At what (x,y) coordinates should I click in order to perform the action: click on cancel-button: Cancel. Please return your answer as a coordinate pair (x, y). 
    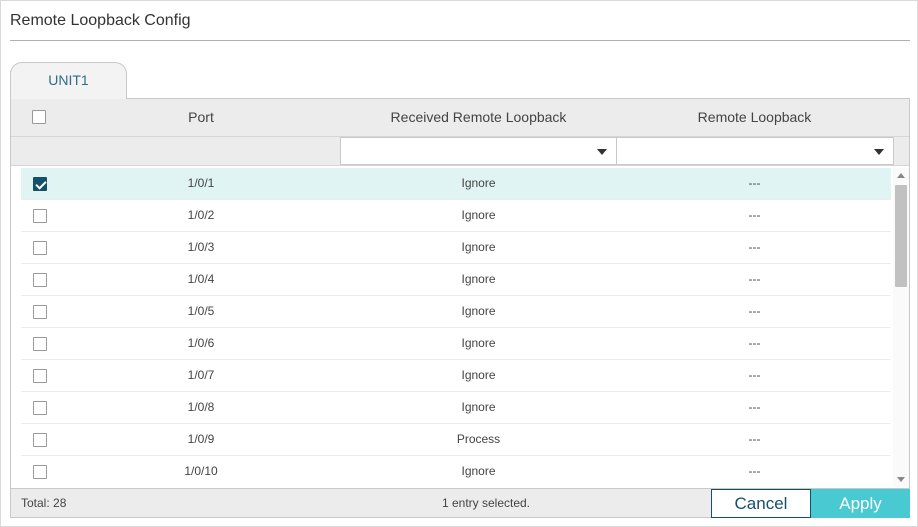
    Looking at the image, I should click on (761, 503).